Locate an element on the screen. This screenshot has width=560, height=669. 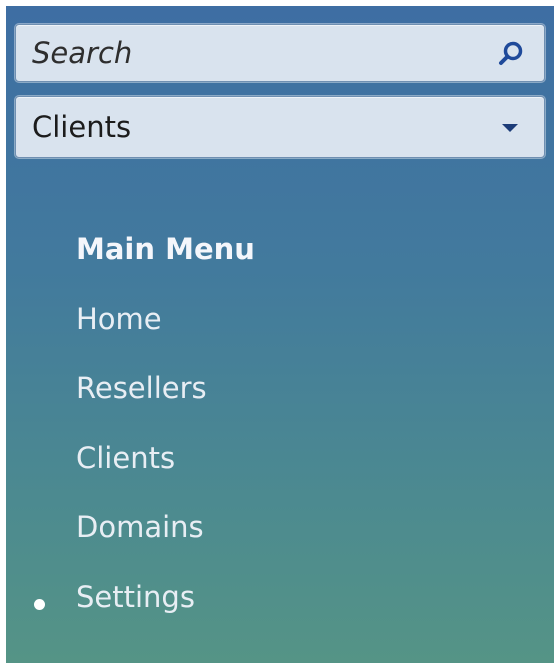
search-box is located at coordinates (280, 53).